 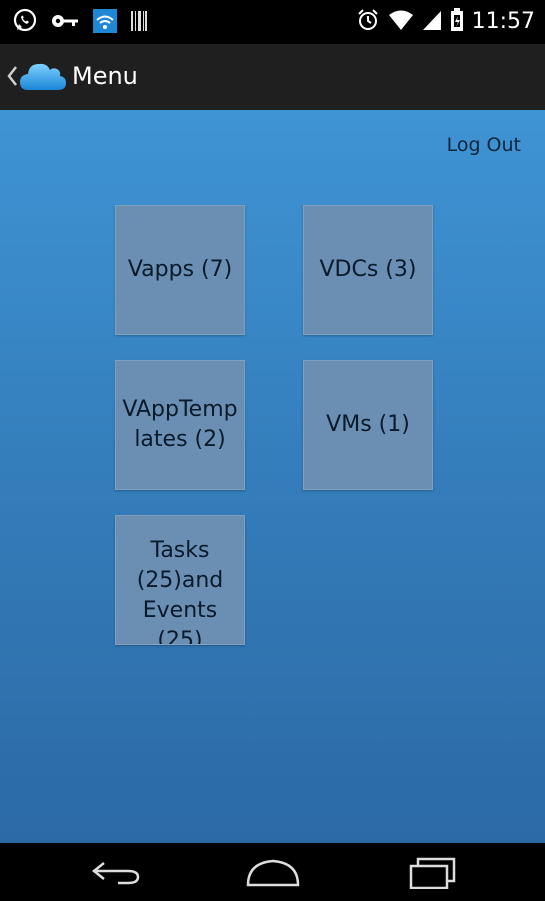 What do you see at coordinates (43, 78) in the screenshot?
I see `cloud-logo-icon` at bounding box center [43, 78].